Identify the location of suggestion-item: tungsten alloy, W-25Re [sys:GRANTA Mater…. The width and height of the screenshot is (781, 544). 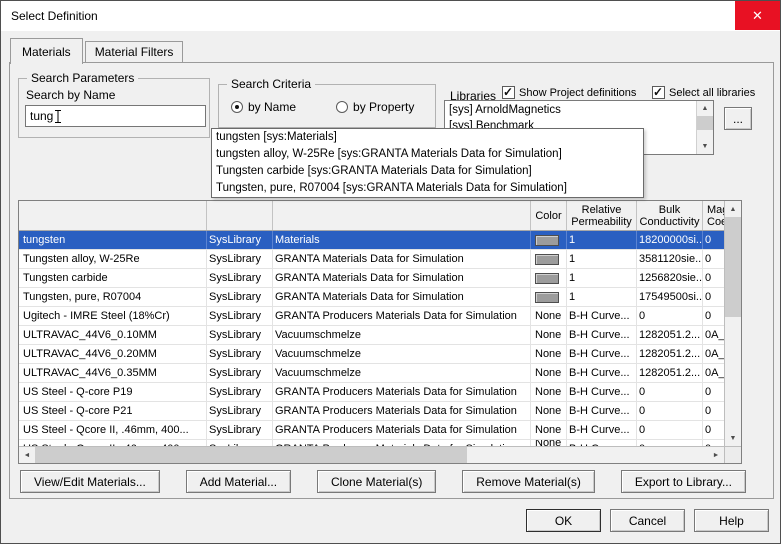
(427, 154).